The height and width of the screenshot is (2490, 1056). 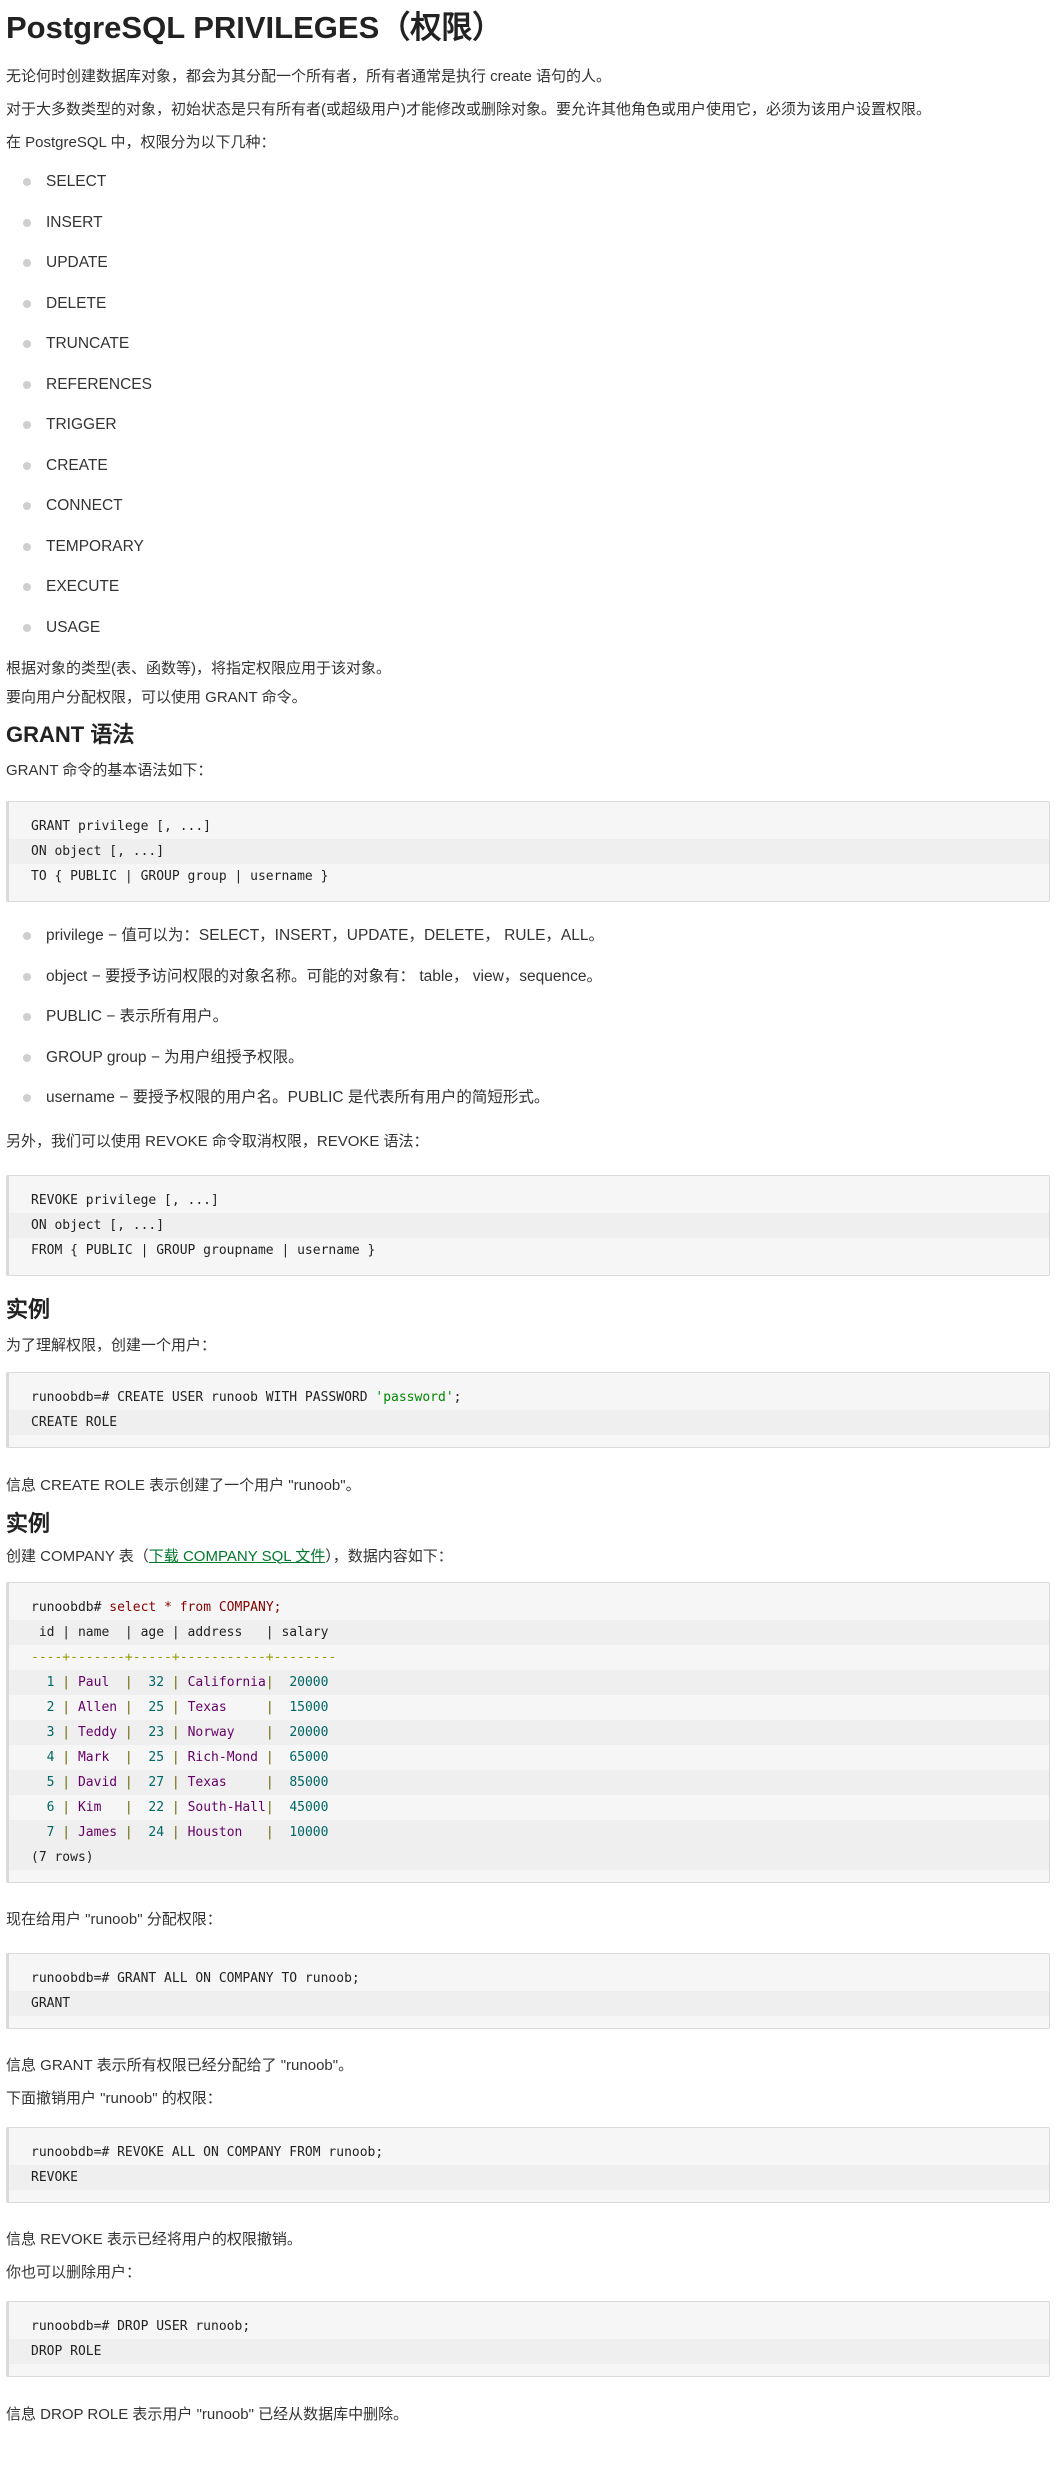 I want to click on code-block-drop-user: runoobdb=# DROP USER runoob; DROP ROLE, so click(x=528, y=2338).